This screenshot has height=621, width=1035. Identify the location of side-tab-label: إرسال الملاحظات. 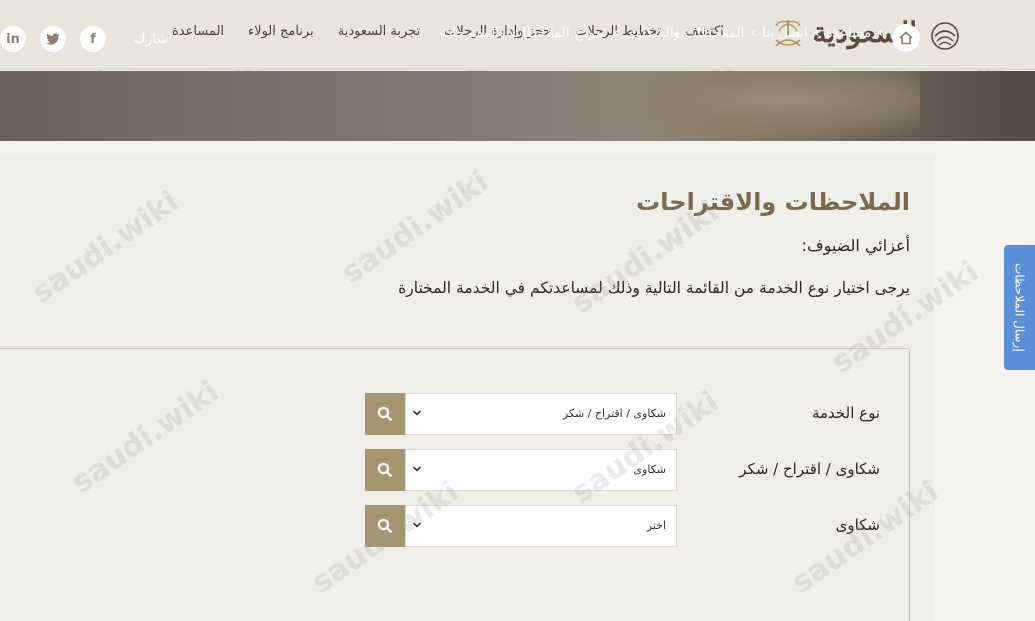
(1019, 307).